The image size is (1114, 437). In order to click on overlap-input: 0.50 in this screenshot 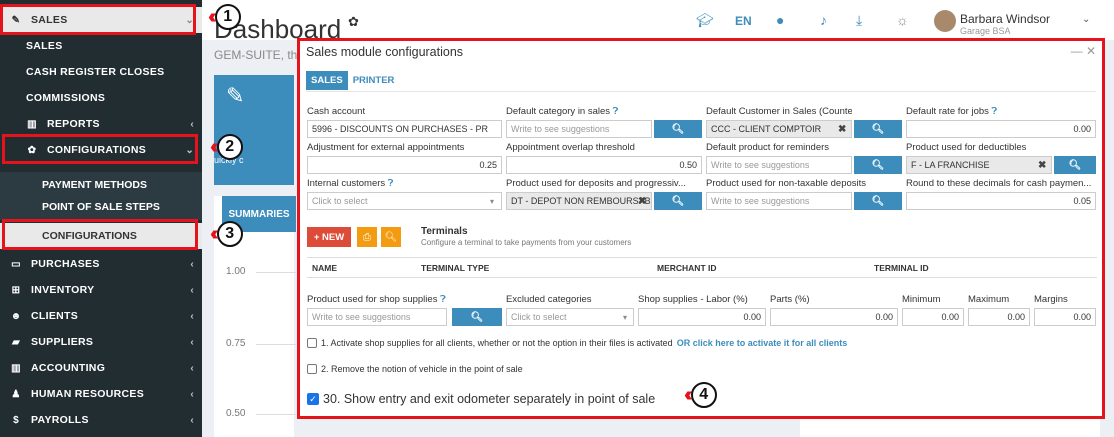, I will do `click(604, 165)`.